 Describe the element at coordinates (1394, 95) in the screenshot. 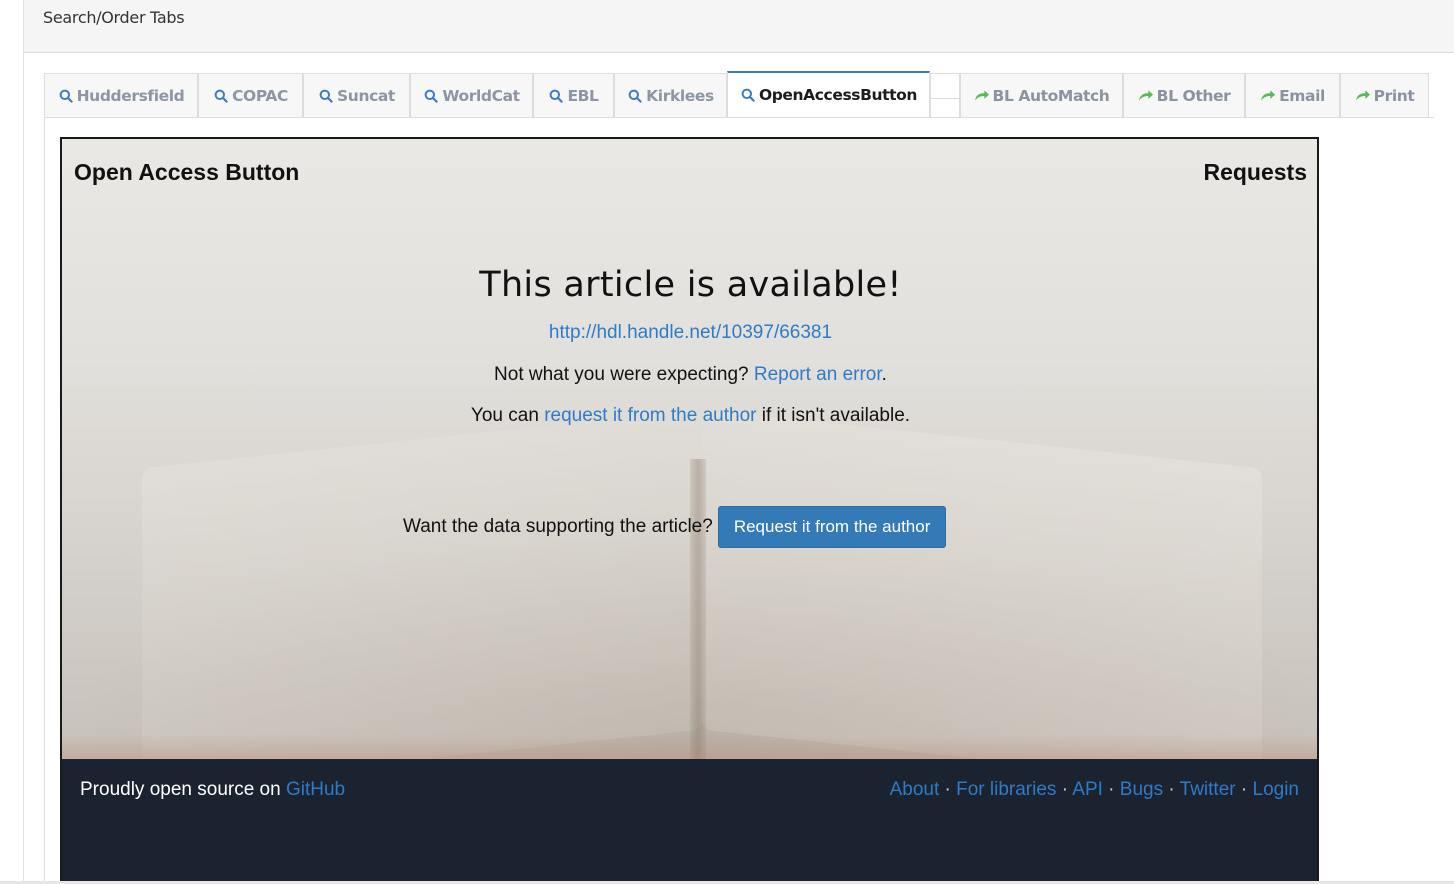

I see `tab-label: Print` at that location.